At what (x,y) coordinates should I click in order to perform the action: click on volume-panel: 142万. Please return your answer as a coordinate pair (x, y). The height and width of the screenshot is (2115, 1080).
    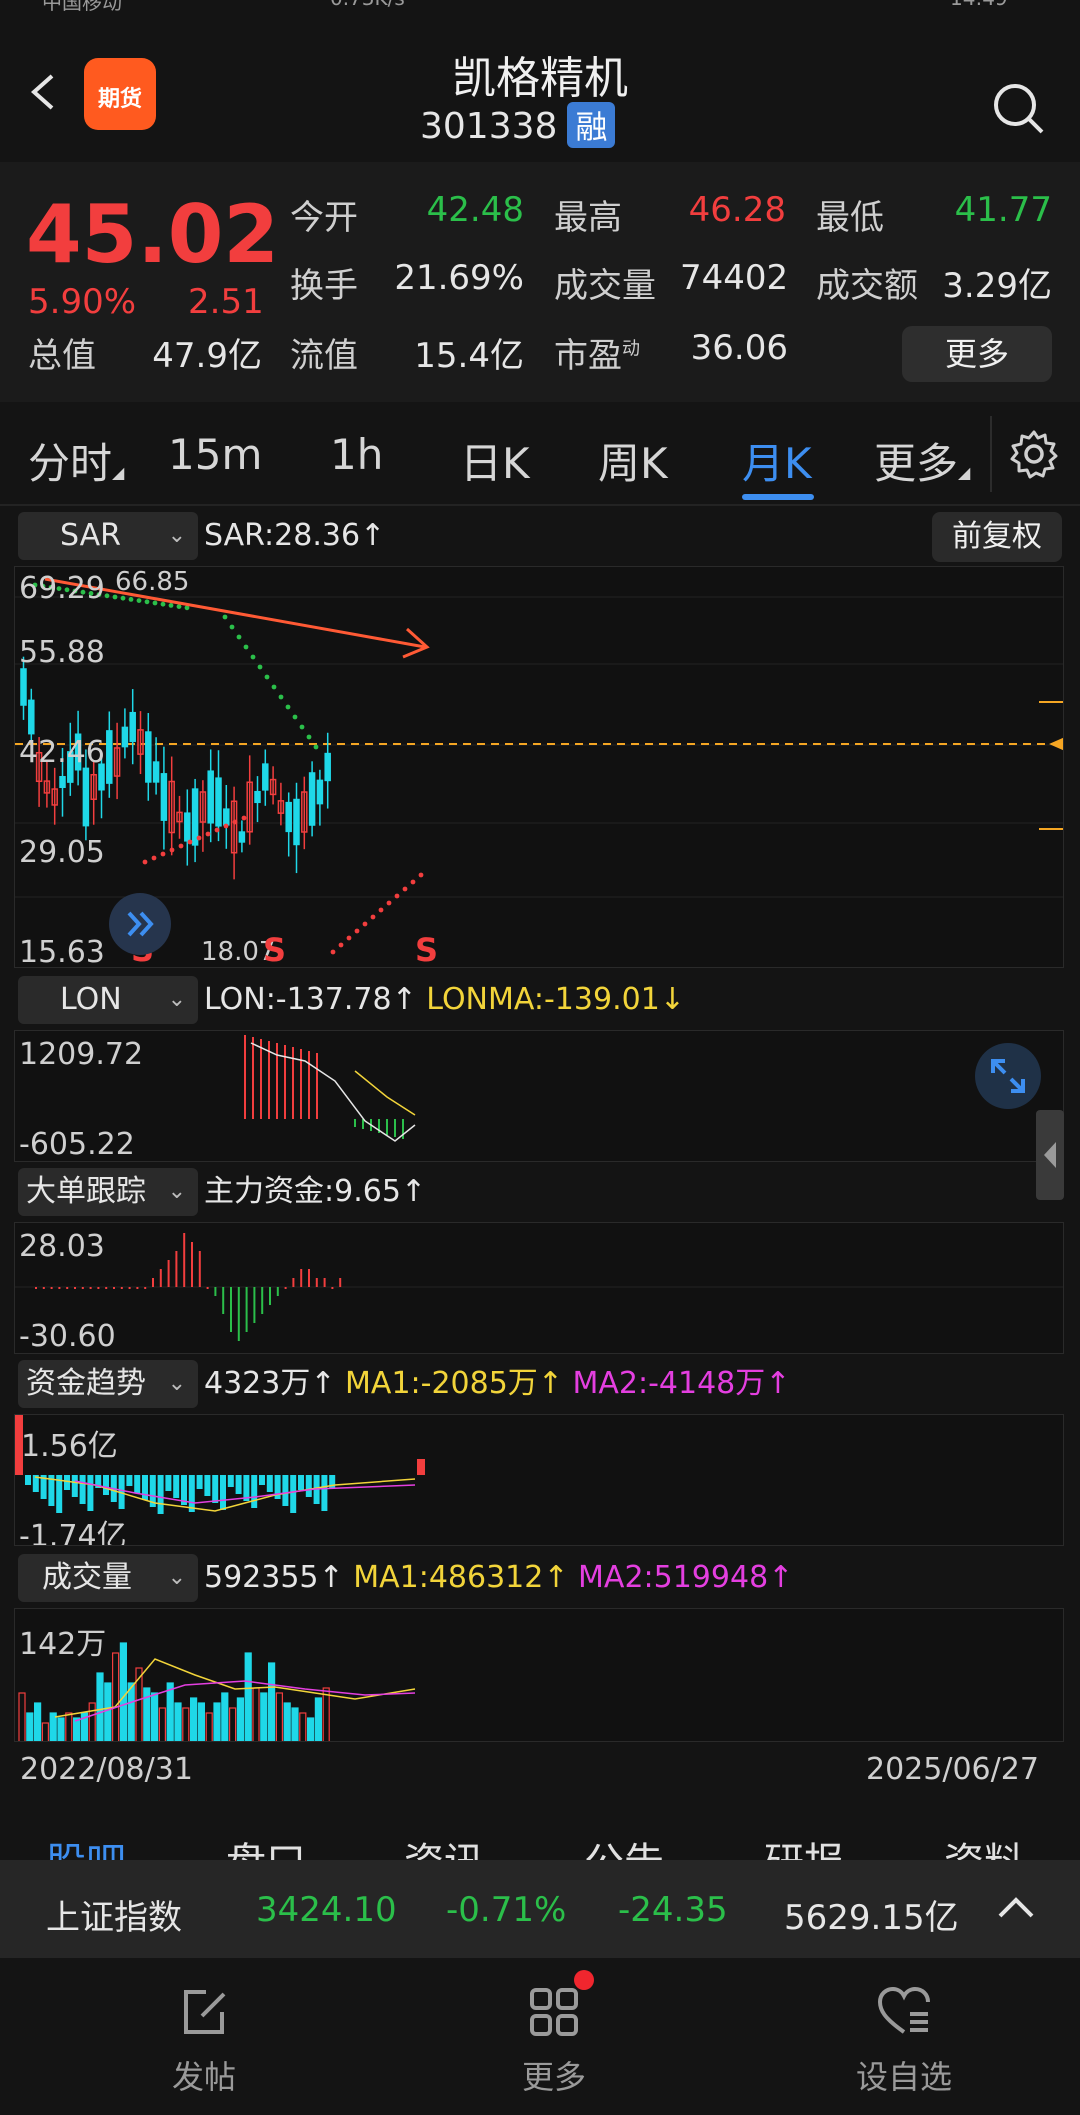
    Looking at the image, I should click on (539, 1675).